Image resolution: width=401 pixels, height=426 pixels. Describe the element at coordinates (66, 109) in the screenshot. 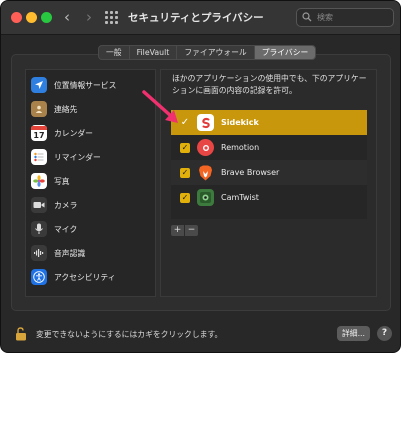

I see `sidebar-item-label: 連絡先` at that location.